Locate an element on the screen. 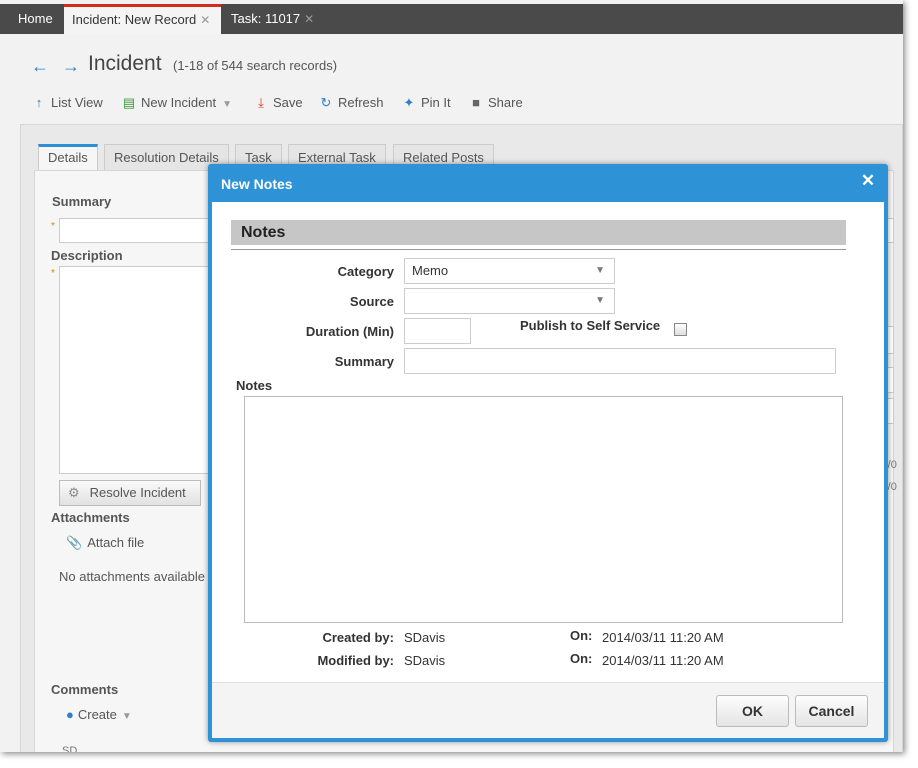  page-title: Incident is located at coordinates (125, 63).